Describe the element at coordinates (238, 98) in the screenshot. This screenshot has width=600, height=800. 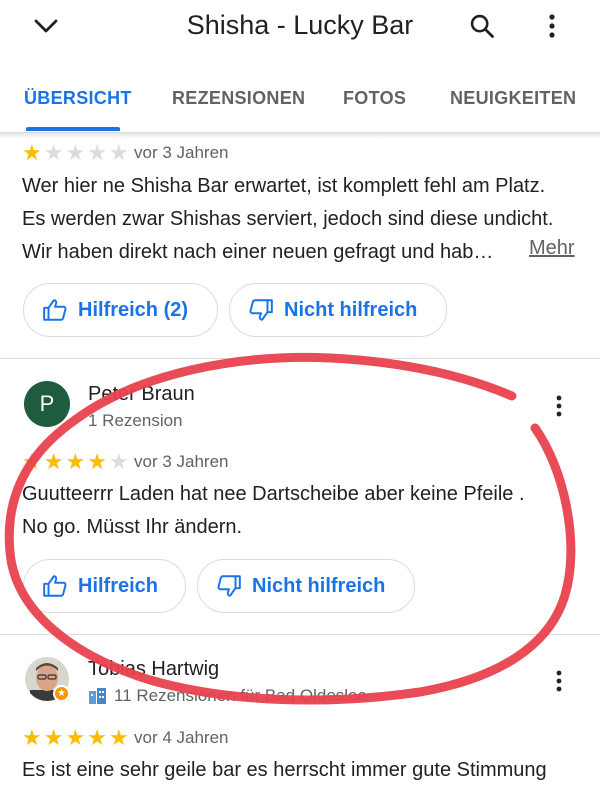
I see `tab-rezensionen: REZENSIONEN` at that location.